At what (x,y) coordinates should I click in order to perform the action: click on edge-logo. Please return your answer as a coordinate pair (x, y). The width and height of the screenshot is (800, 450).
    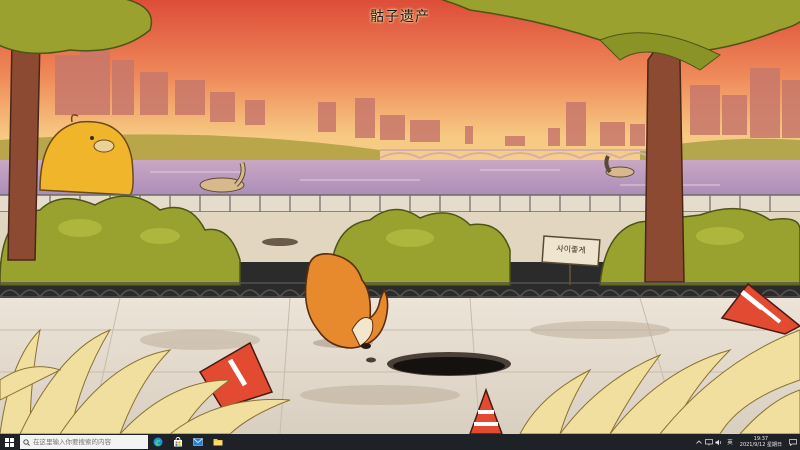
    Looking at the image, I should click on (158, 442).